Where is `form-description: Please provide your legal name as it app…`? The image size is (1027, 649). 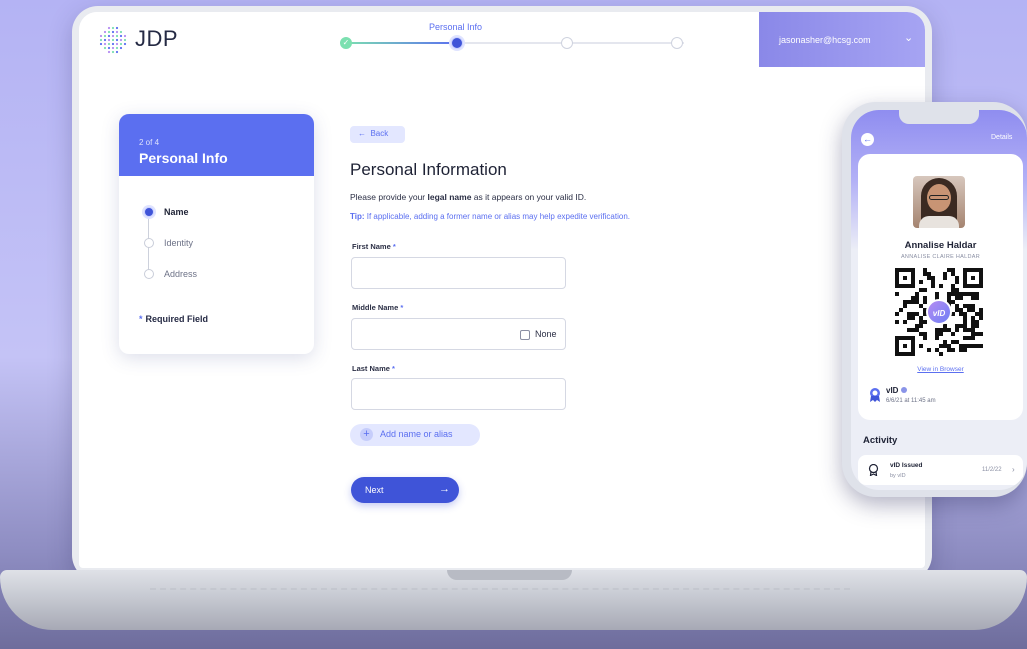 form-description: Please provide your legal name as it app… is located at coordinates (468, 197).